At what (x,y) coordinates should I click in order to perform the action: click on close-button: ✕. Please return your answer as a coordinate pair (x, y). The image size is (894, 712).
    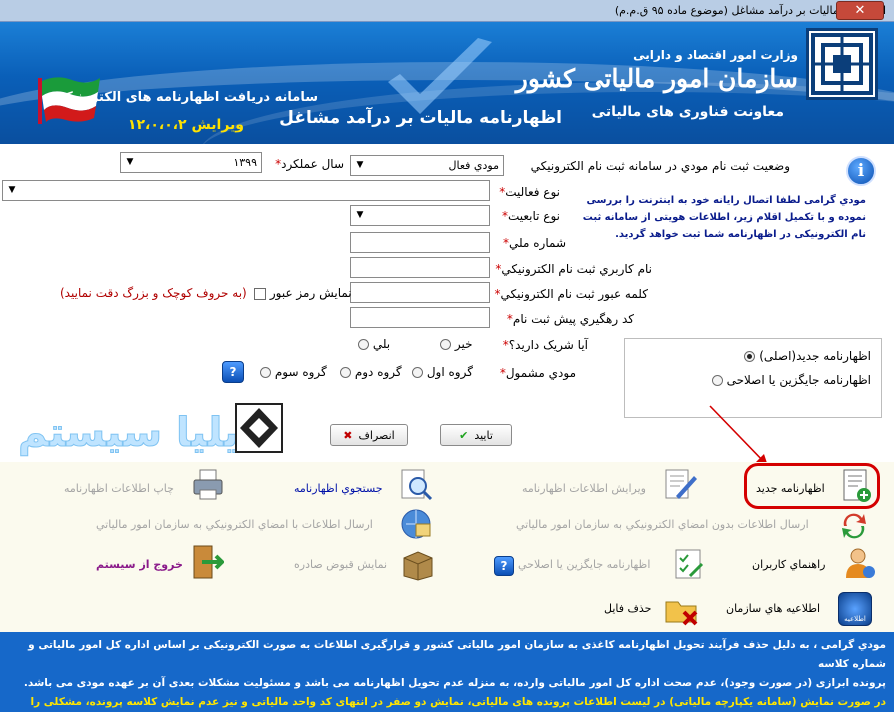
    Looking at the image, I should click on (860, 10).